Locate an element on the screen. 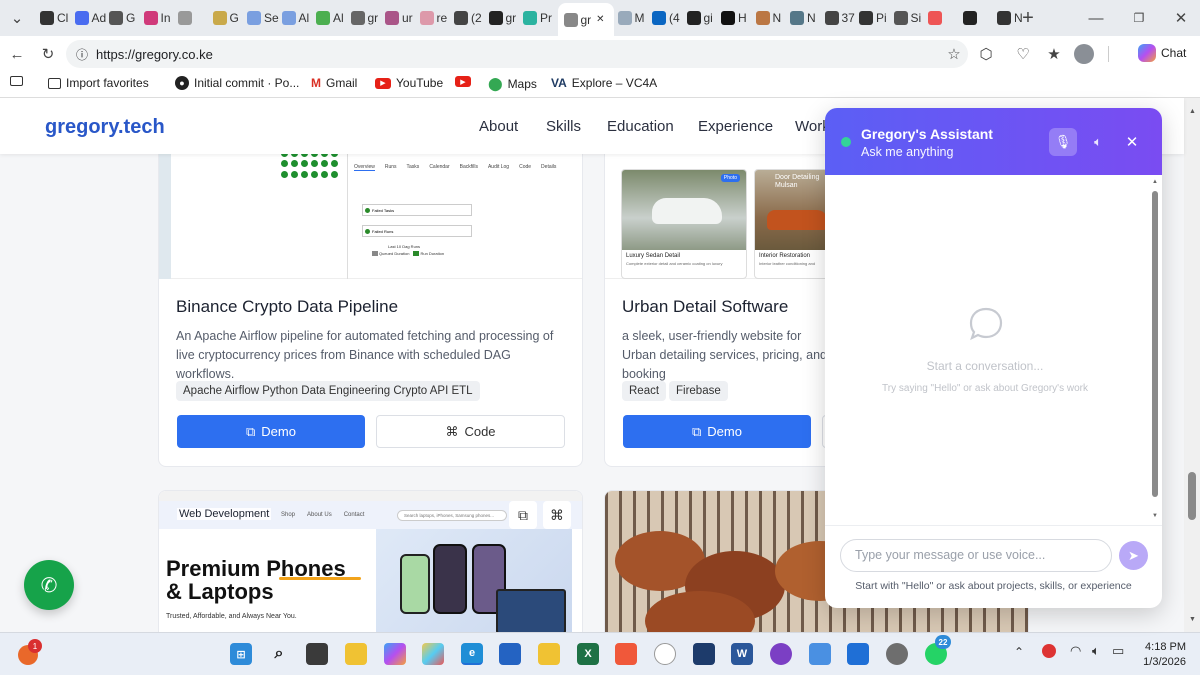 This screenshot has width=1200, height=675. back-arrow-icon: ← is located at coordinates (17, 54).